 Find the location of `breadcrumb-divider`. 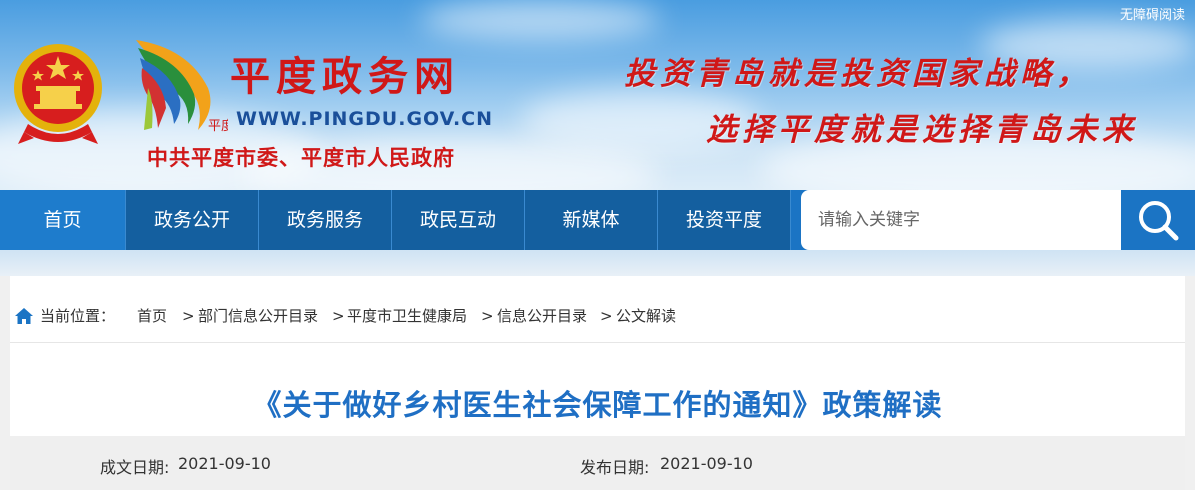

breadcrumb-divider is located at coordinates (597, 342).